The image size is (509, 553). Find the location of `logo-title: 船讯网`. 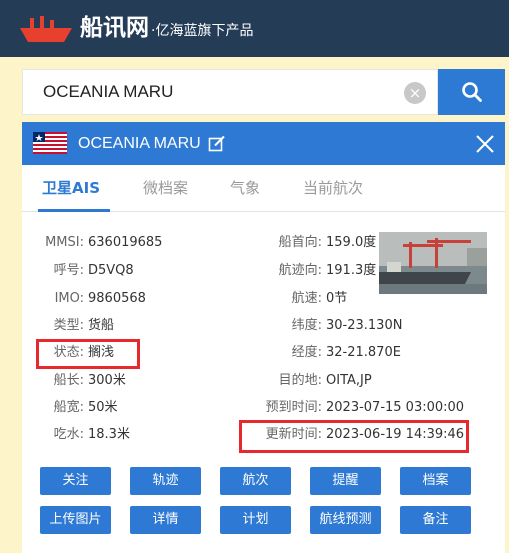

logo-title: 船讯网 is located at coordinates (114, 28).